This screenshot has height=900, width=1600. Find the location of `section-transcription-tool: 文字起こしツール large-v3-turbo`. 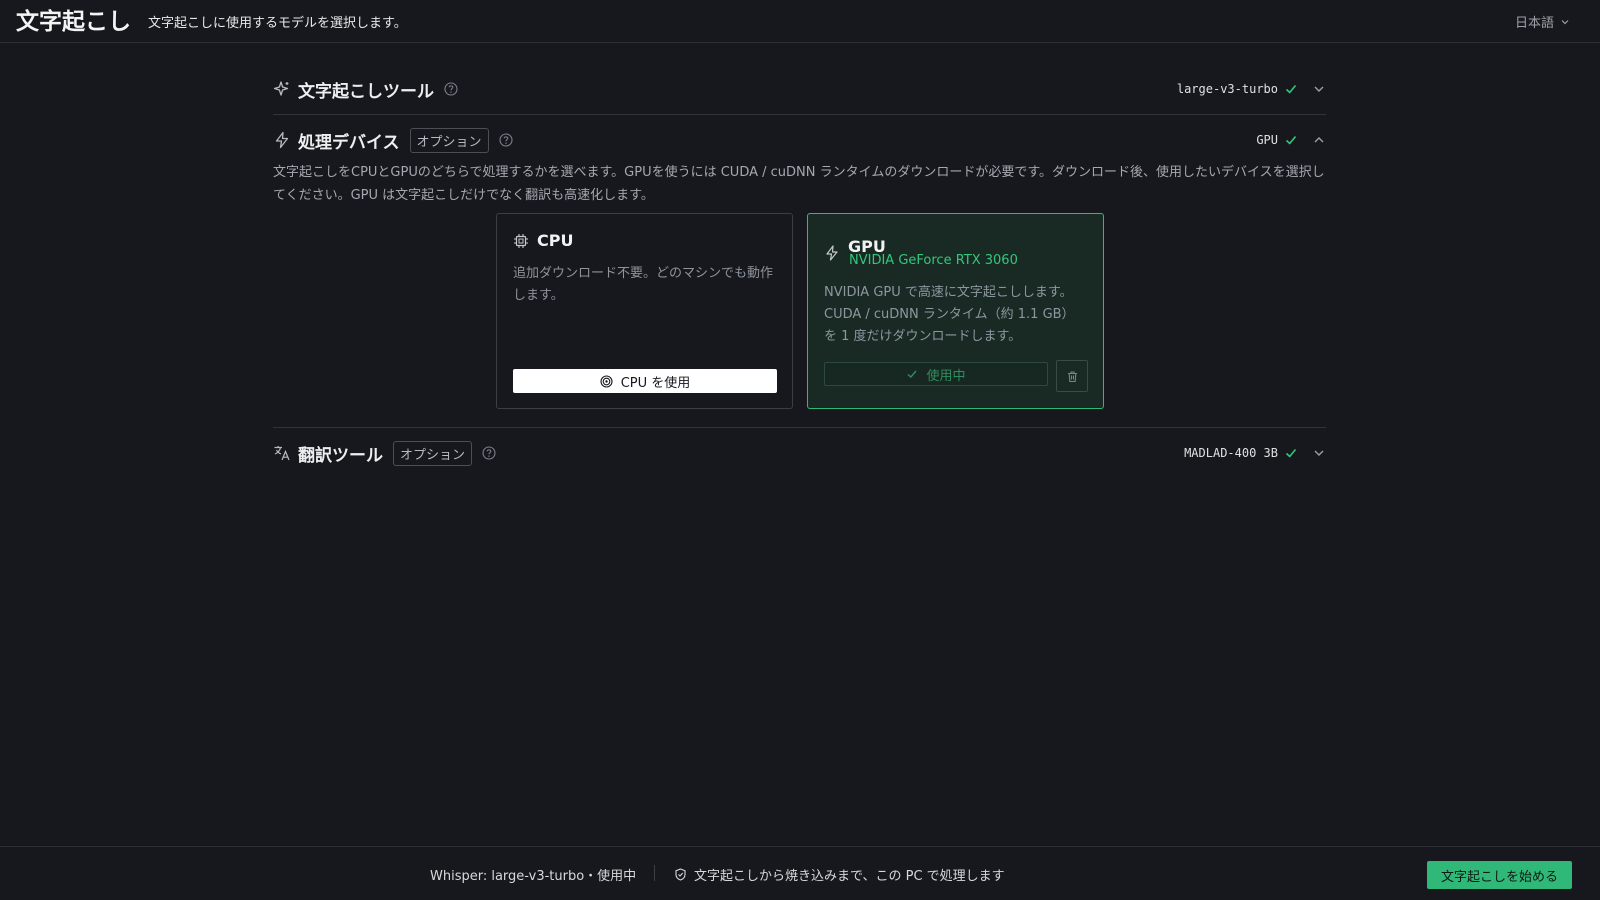

section-transcription-tool: 文字起こしツール large-v3-turbo is located at coordinates (799, 89).